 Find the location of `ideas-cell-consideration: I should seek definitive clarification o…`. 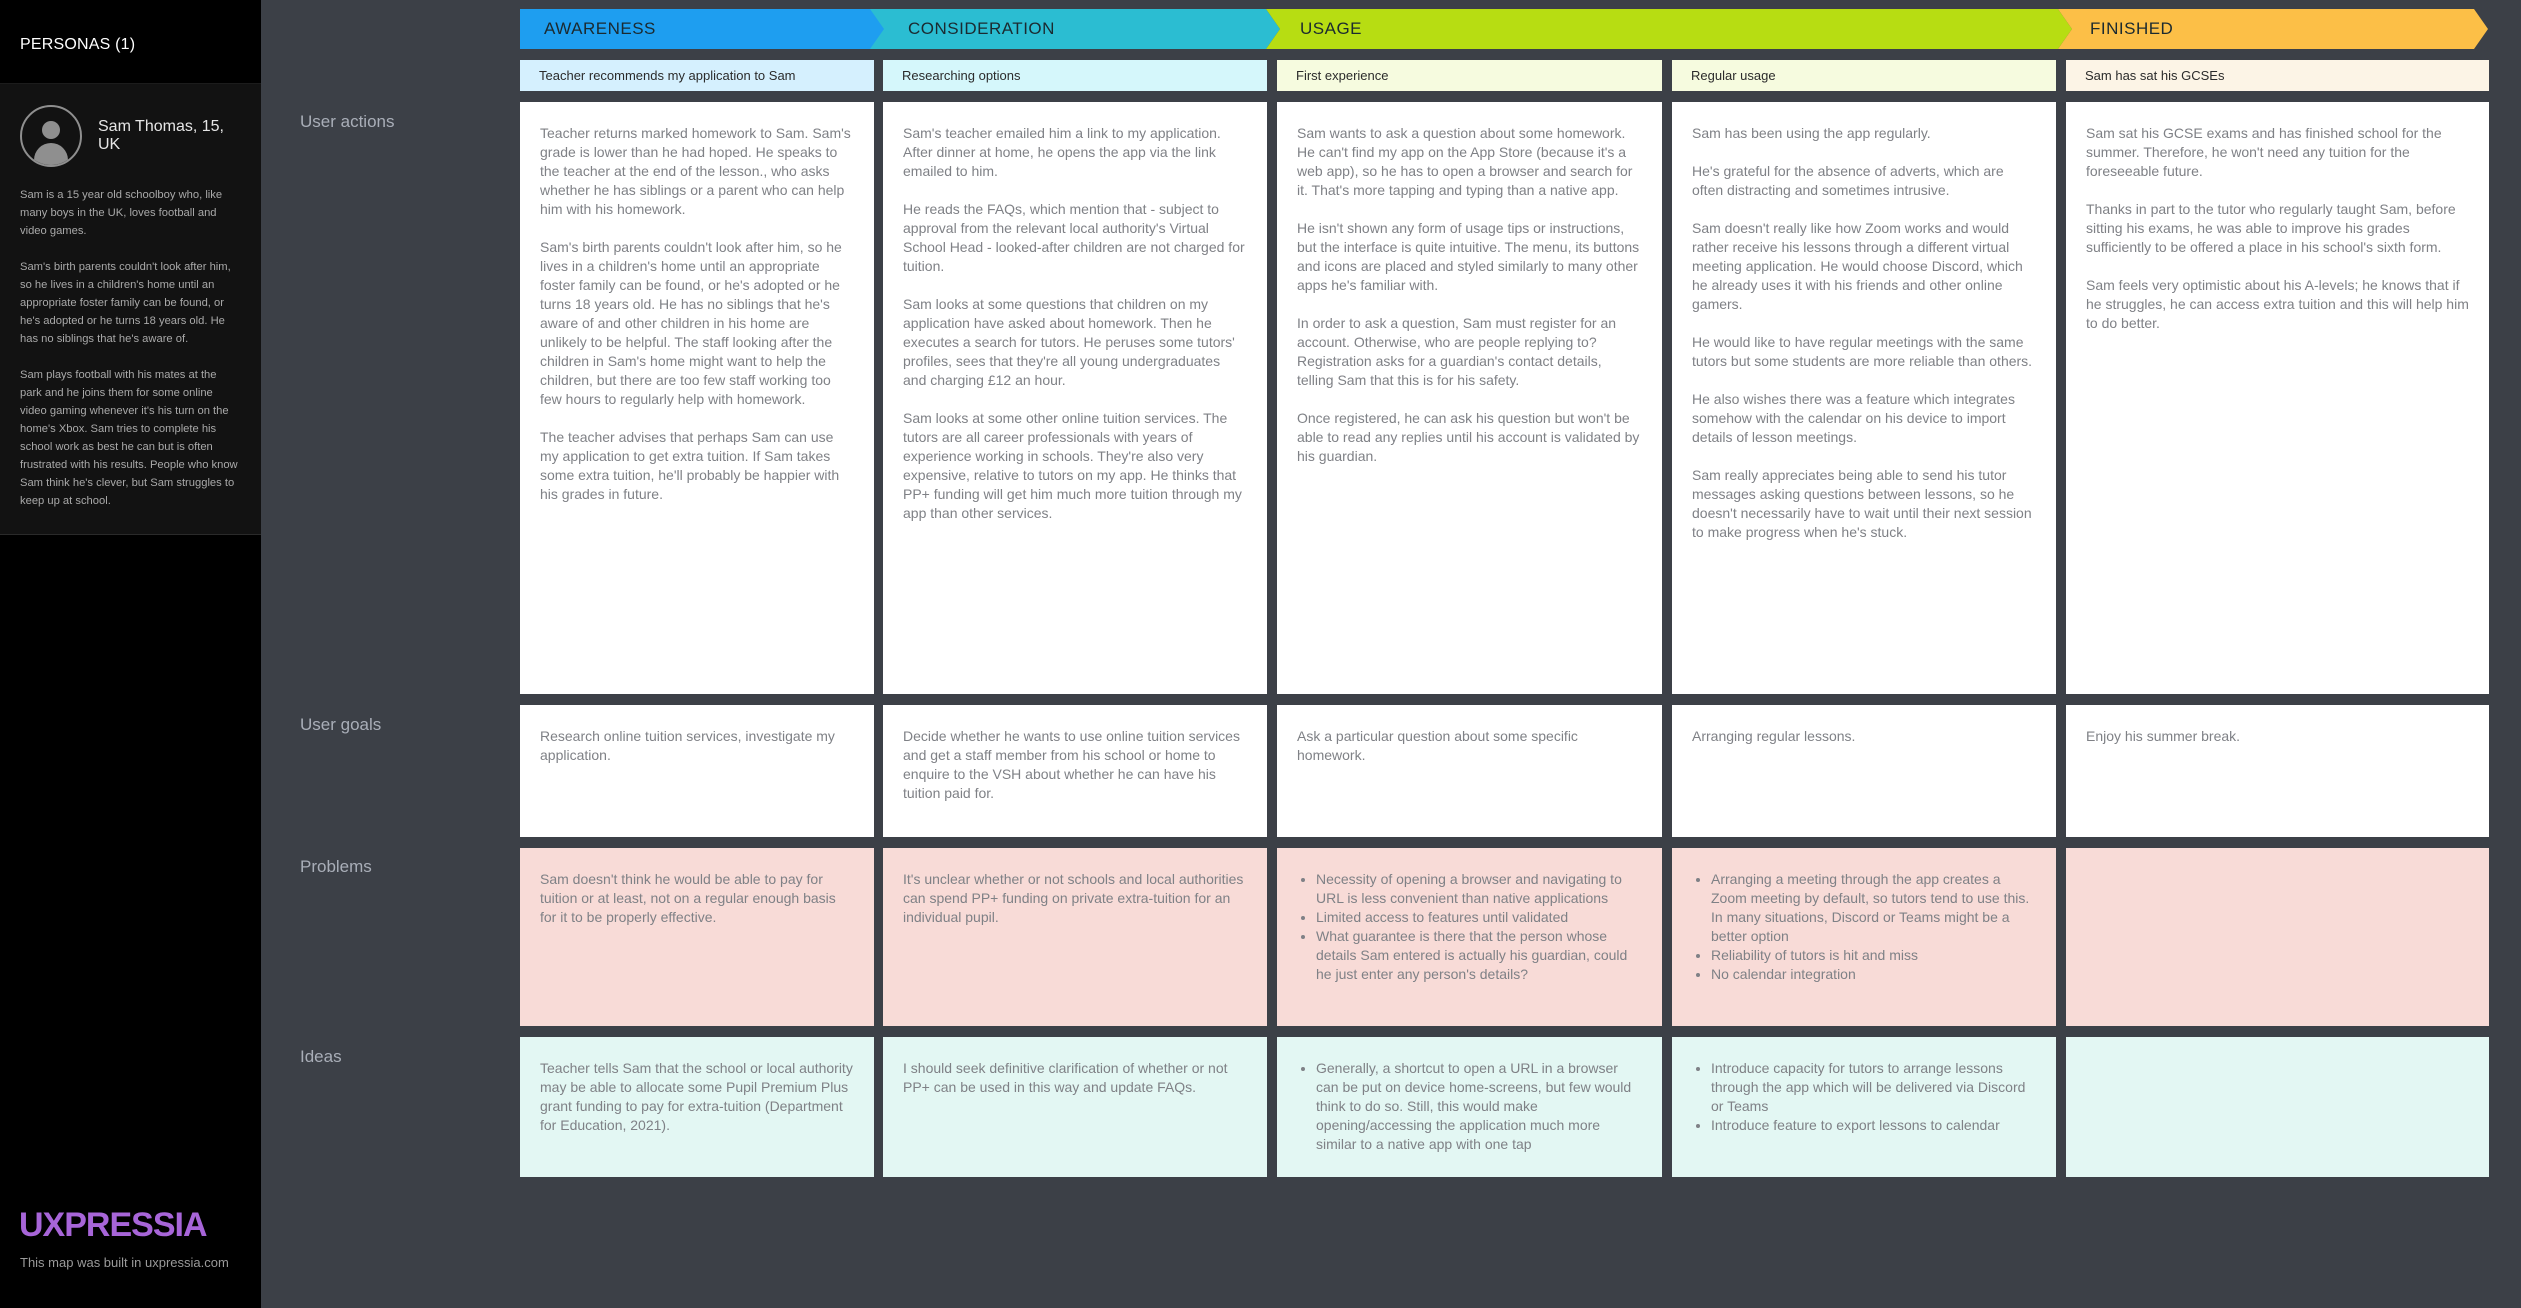

ideas-cell-consideration: I should seek definitive clarification o… is located at coordinates (1075, 1107).